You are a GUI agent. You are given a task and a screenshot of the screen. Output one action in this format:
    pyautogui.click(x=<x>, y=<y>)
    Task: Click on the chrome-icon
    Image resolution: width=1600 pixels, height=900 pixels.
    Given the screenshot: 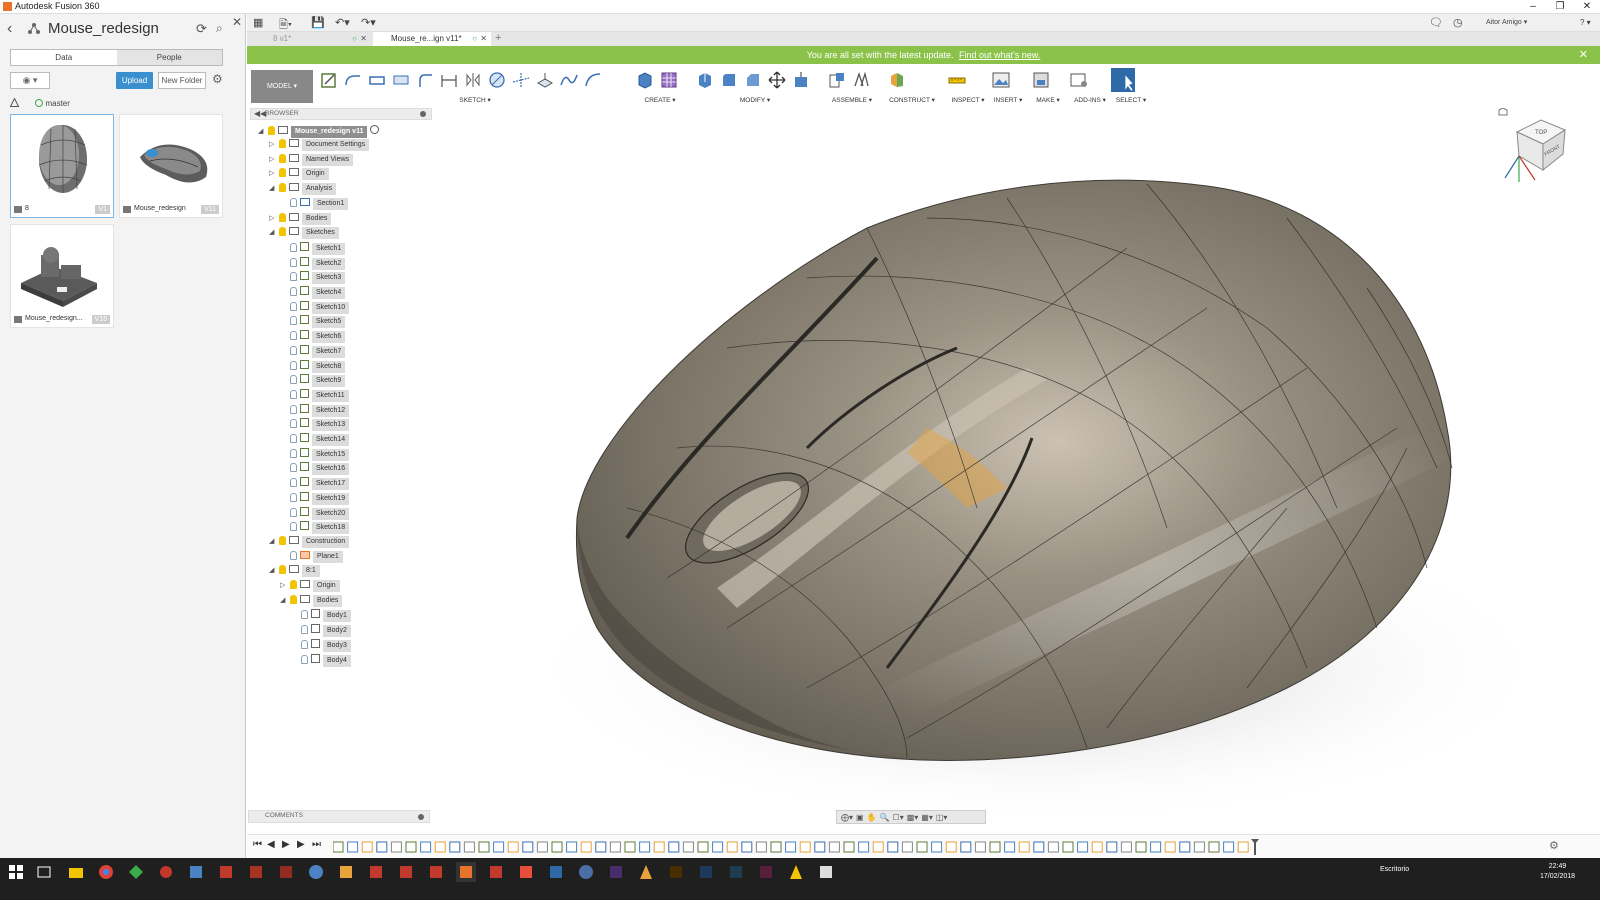 What is the action you would take?
    pyautogui.click(x=106, y=872)
    